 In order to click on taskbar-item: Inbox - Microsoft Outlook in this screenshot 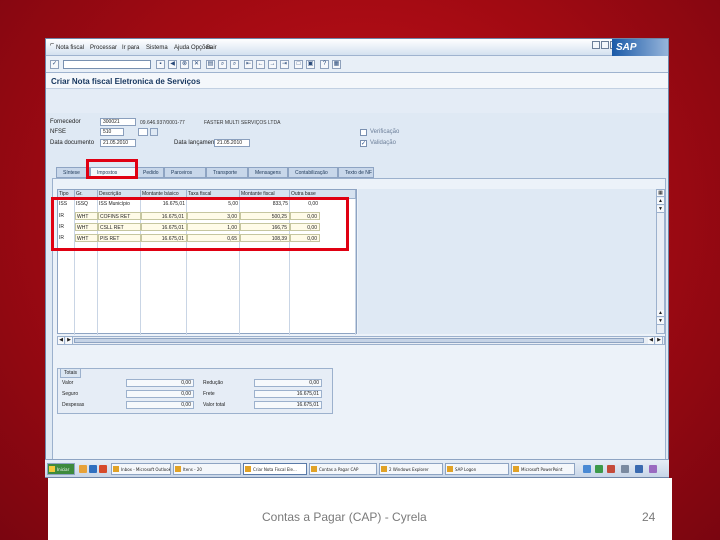, I will do `click(141, 469)`.